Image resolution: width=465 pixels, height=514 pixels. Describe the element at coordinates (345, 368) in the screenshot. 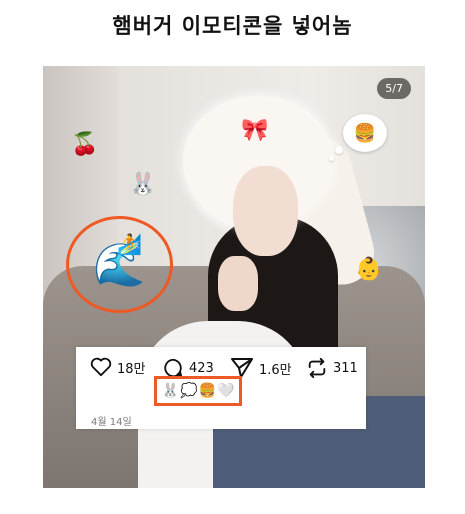

I see `repost-count: 311` at that location.